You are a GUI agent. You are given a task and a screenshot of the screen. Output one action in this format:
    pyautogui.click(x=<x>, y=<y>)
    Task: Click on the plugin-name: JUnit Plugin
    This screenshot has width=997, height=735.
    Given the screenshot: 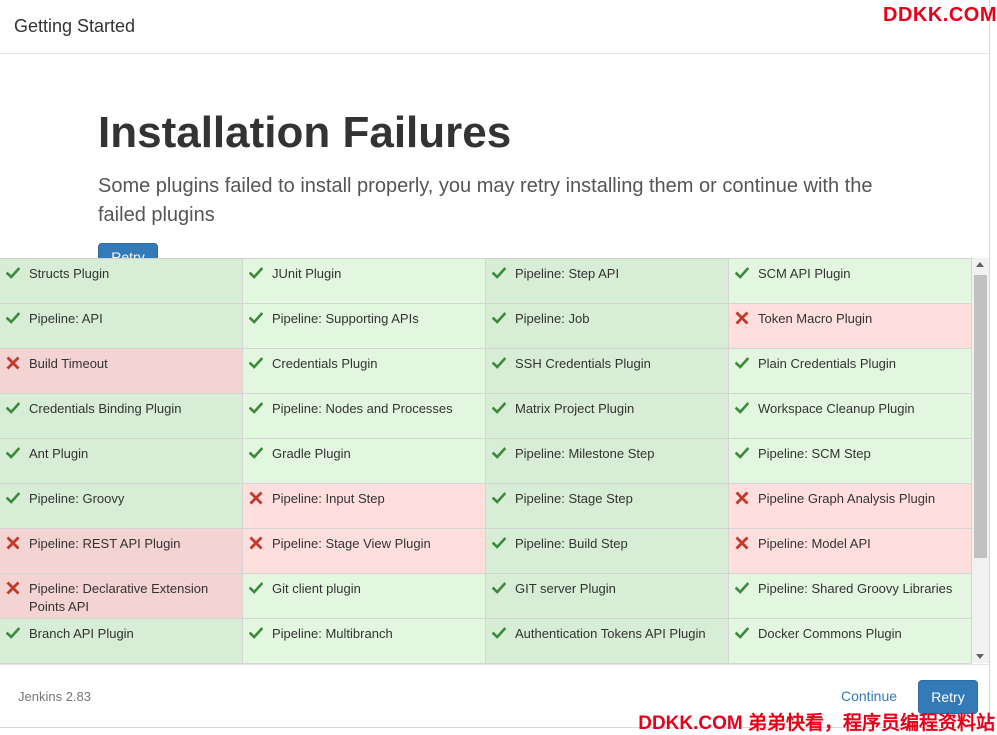 What is the action you would take?
    pyautogui.click(x=307, y=273)
    